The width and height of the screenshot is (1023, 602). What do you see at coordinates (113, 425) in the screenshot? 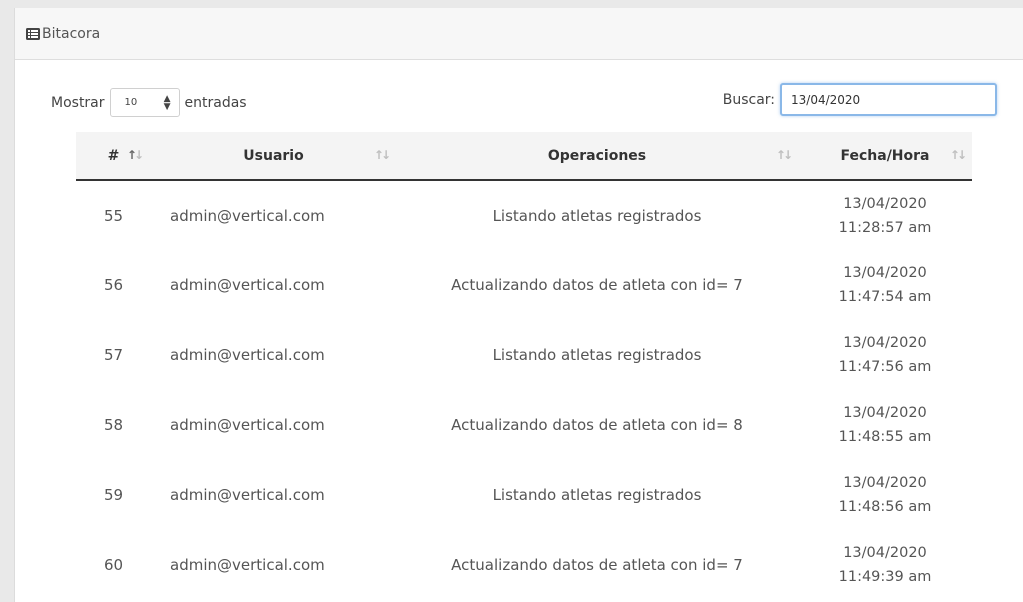
I see `cell-id: 58` at bounding box center [113, 425].